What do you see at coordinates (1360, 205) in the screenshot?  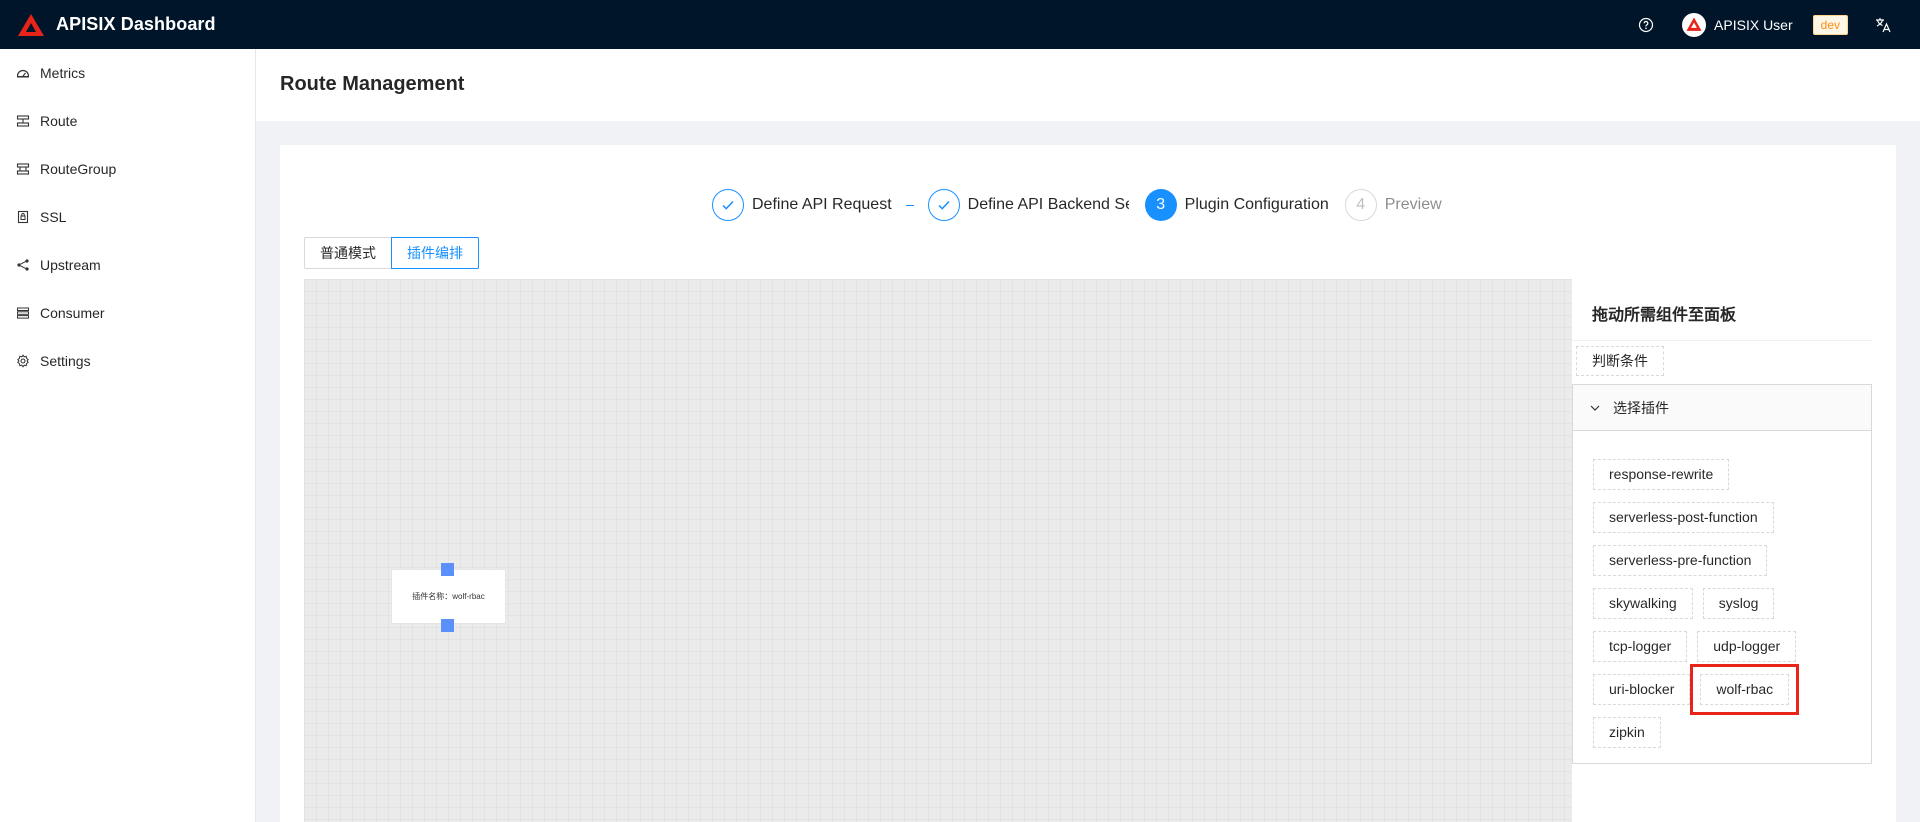 I see `step-number: 4` at bounding box center [1360, 205].